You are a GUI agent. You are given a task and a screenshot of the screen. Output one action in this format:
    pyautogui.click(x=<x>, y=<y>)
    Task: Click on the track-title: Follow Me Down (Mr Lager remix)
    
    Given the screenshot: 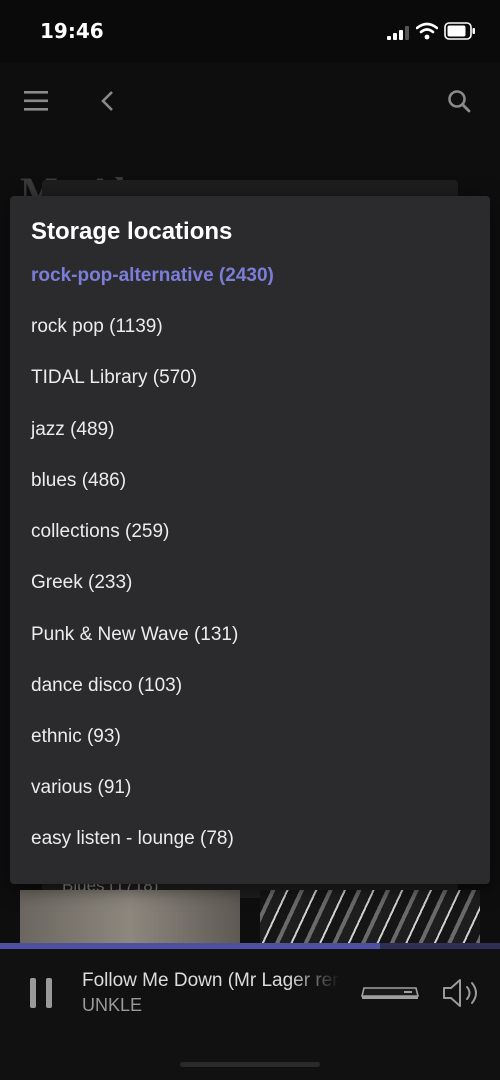 What is the action you would take?
    pyautogui.click(x=211, y=981)
    